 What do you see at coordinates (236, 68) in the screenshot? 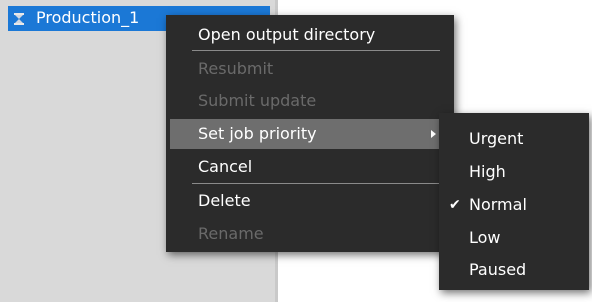
I see `menu-item-label: Resubmit` at bounding box center [236, 68].